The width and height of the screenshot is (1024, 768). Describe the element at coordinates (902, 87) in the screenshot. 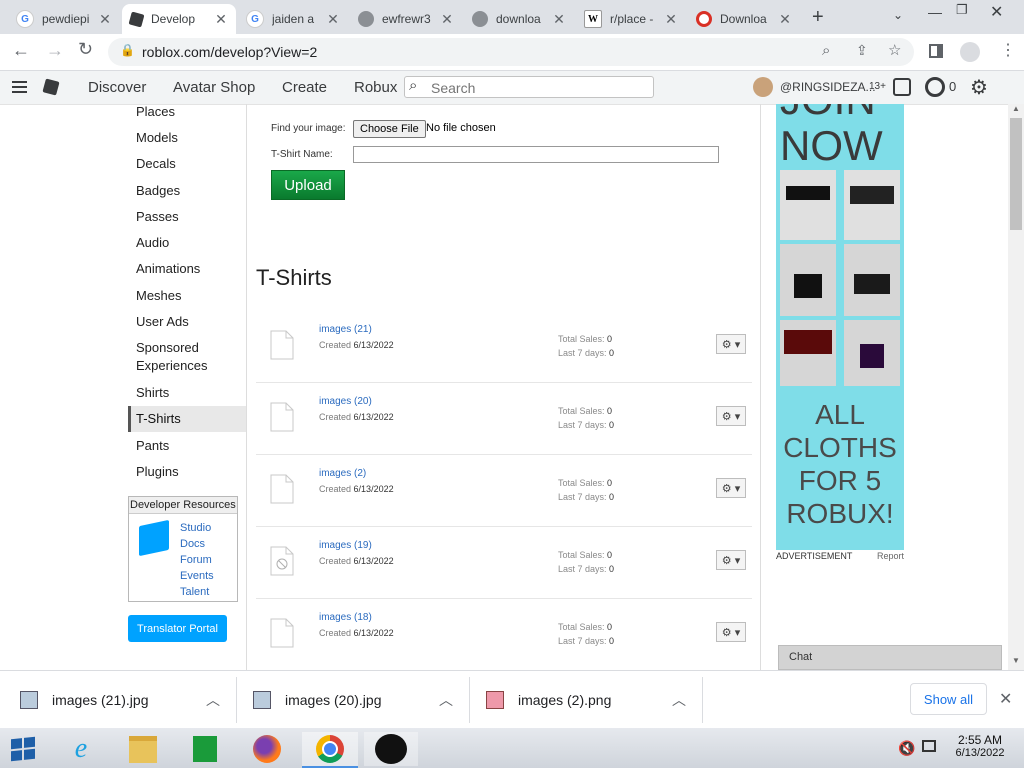

I see `messages-icon` at that location.